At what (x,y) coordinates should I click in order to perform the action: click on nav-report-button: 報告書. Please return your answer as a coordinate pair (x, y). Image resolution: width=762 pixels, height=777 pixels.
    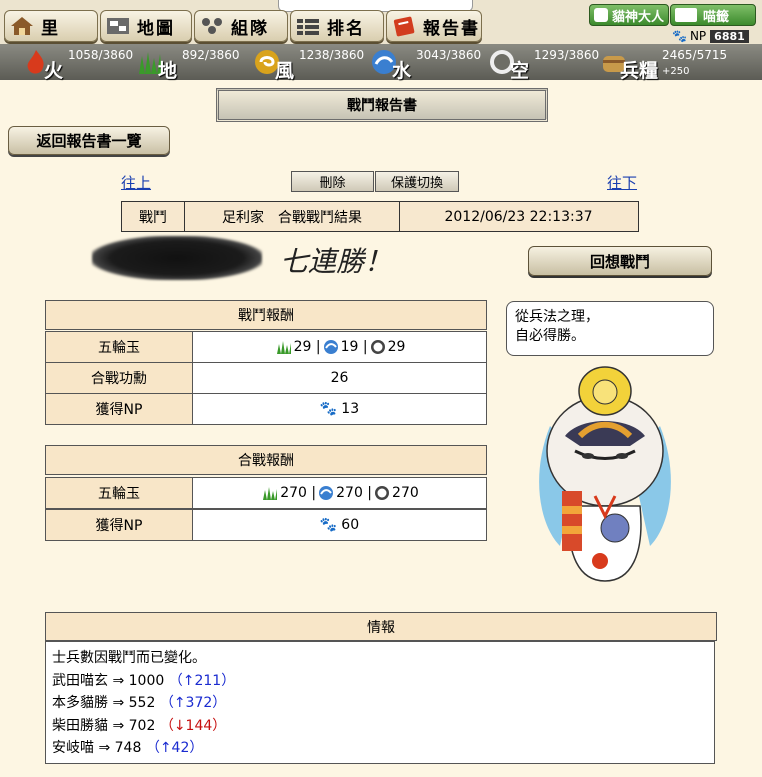
    Looking at the image, I should click on (434, 26).